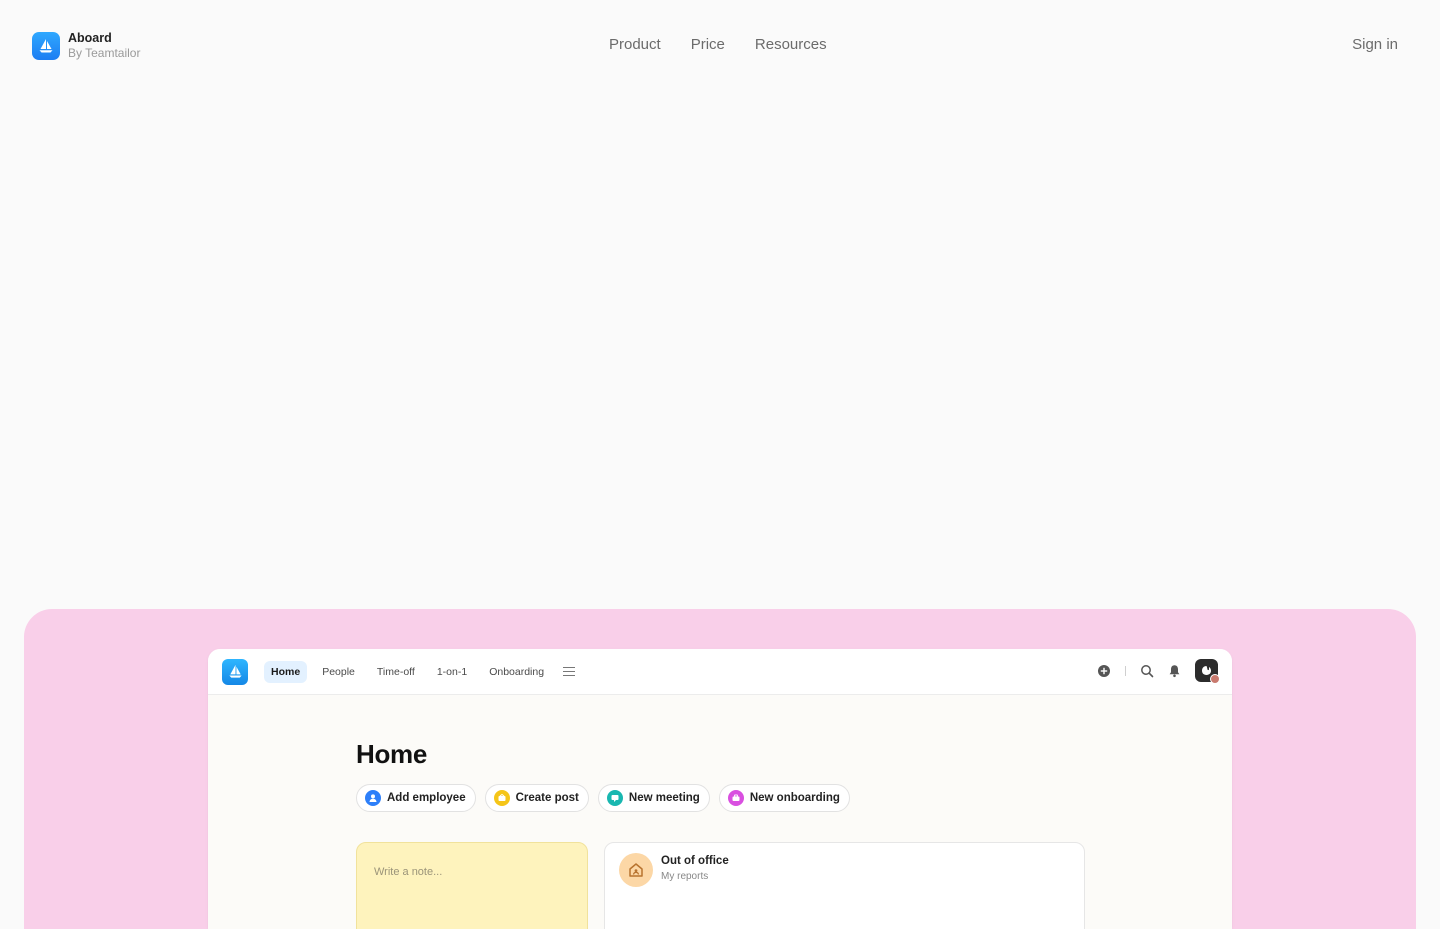 The width and height of the screenshot is (1440, 929). Describe the element at coordinates (1158, 671) in the screenshot. I see `topbar-actions` at that location.